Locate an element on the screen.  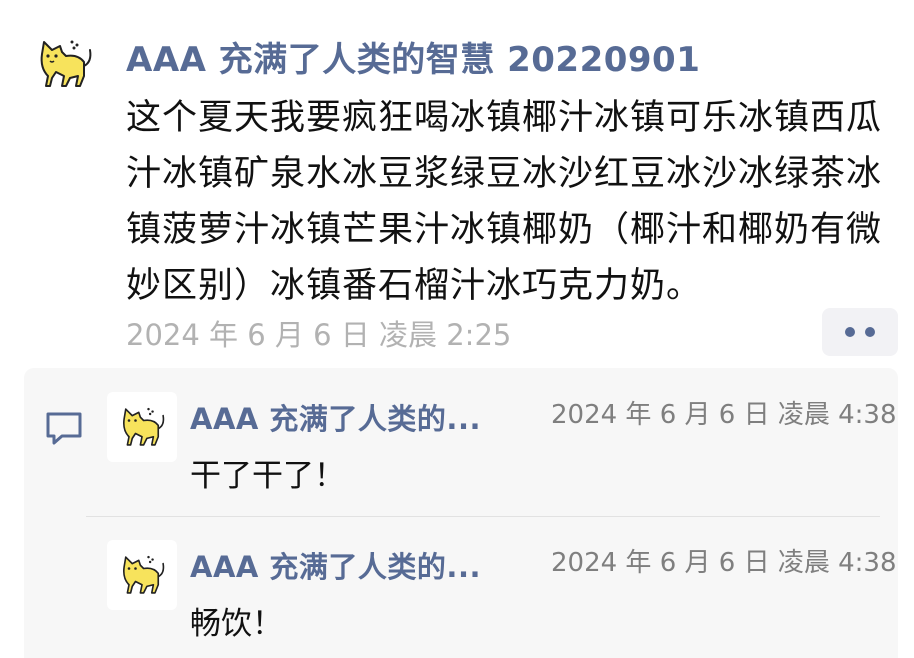
post-avatar is located at coordinates (64, 64).